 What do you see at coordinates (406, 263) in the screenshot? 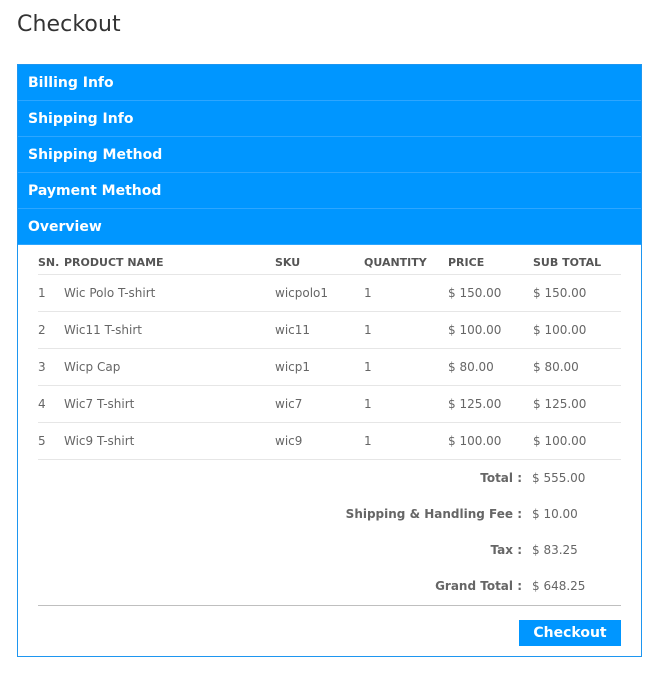
I see `column-header-quantity: QUANTITY` at bounding box center [406, 263].